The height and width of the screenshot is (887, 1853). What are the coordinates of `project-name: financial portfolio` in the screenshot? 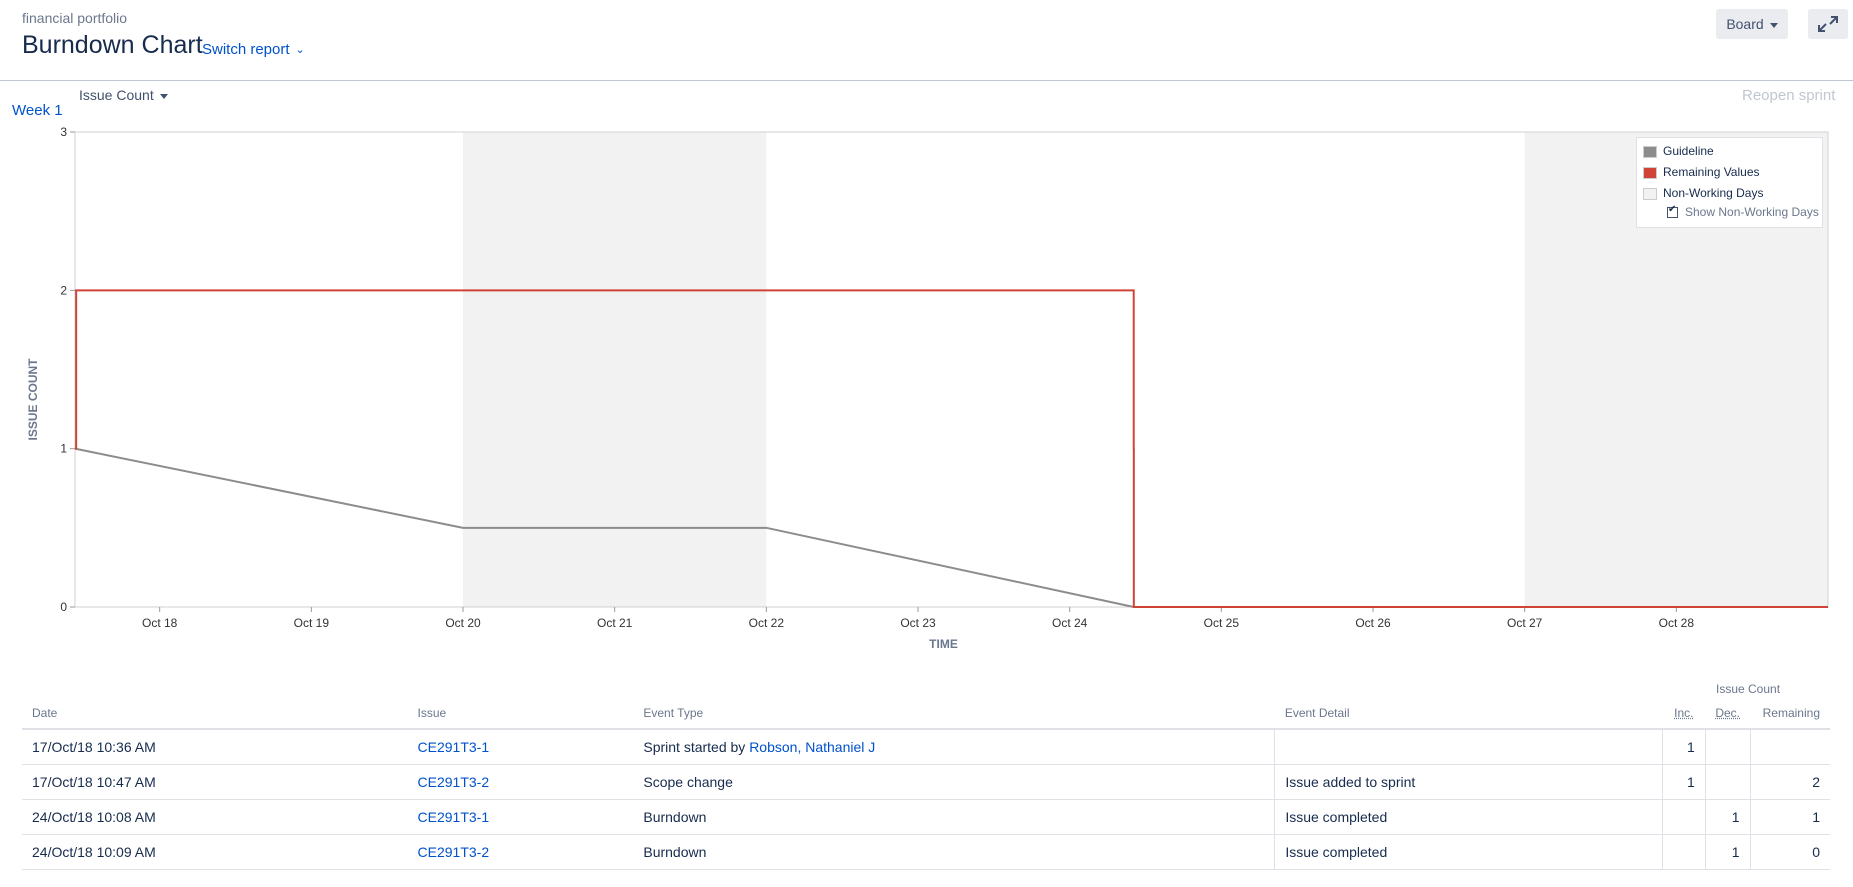 It's located at (75, 18).